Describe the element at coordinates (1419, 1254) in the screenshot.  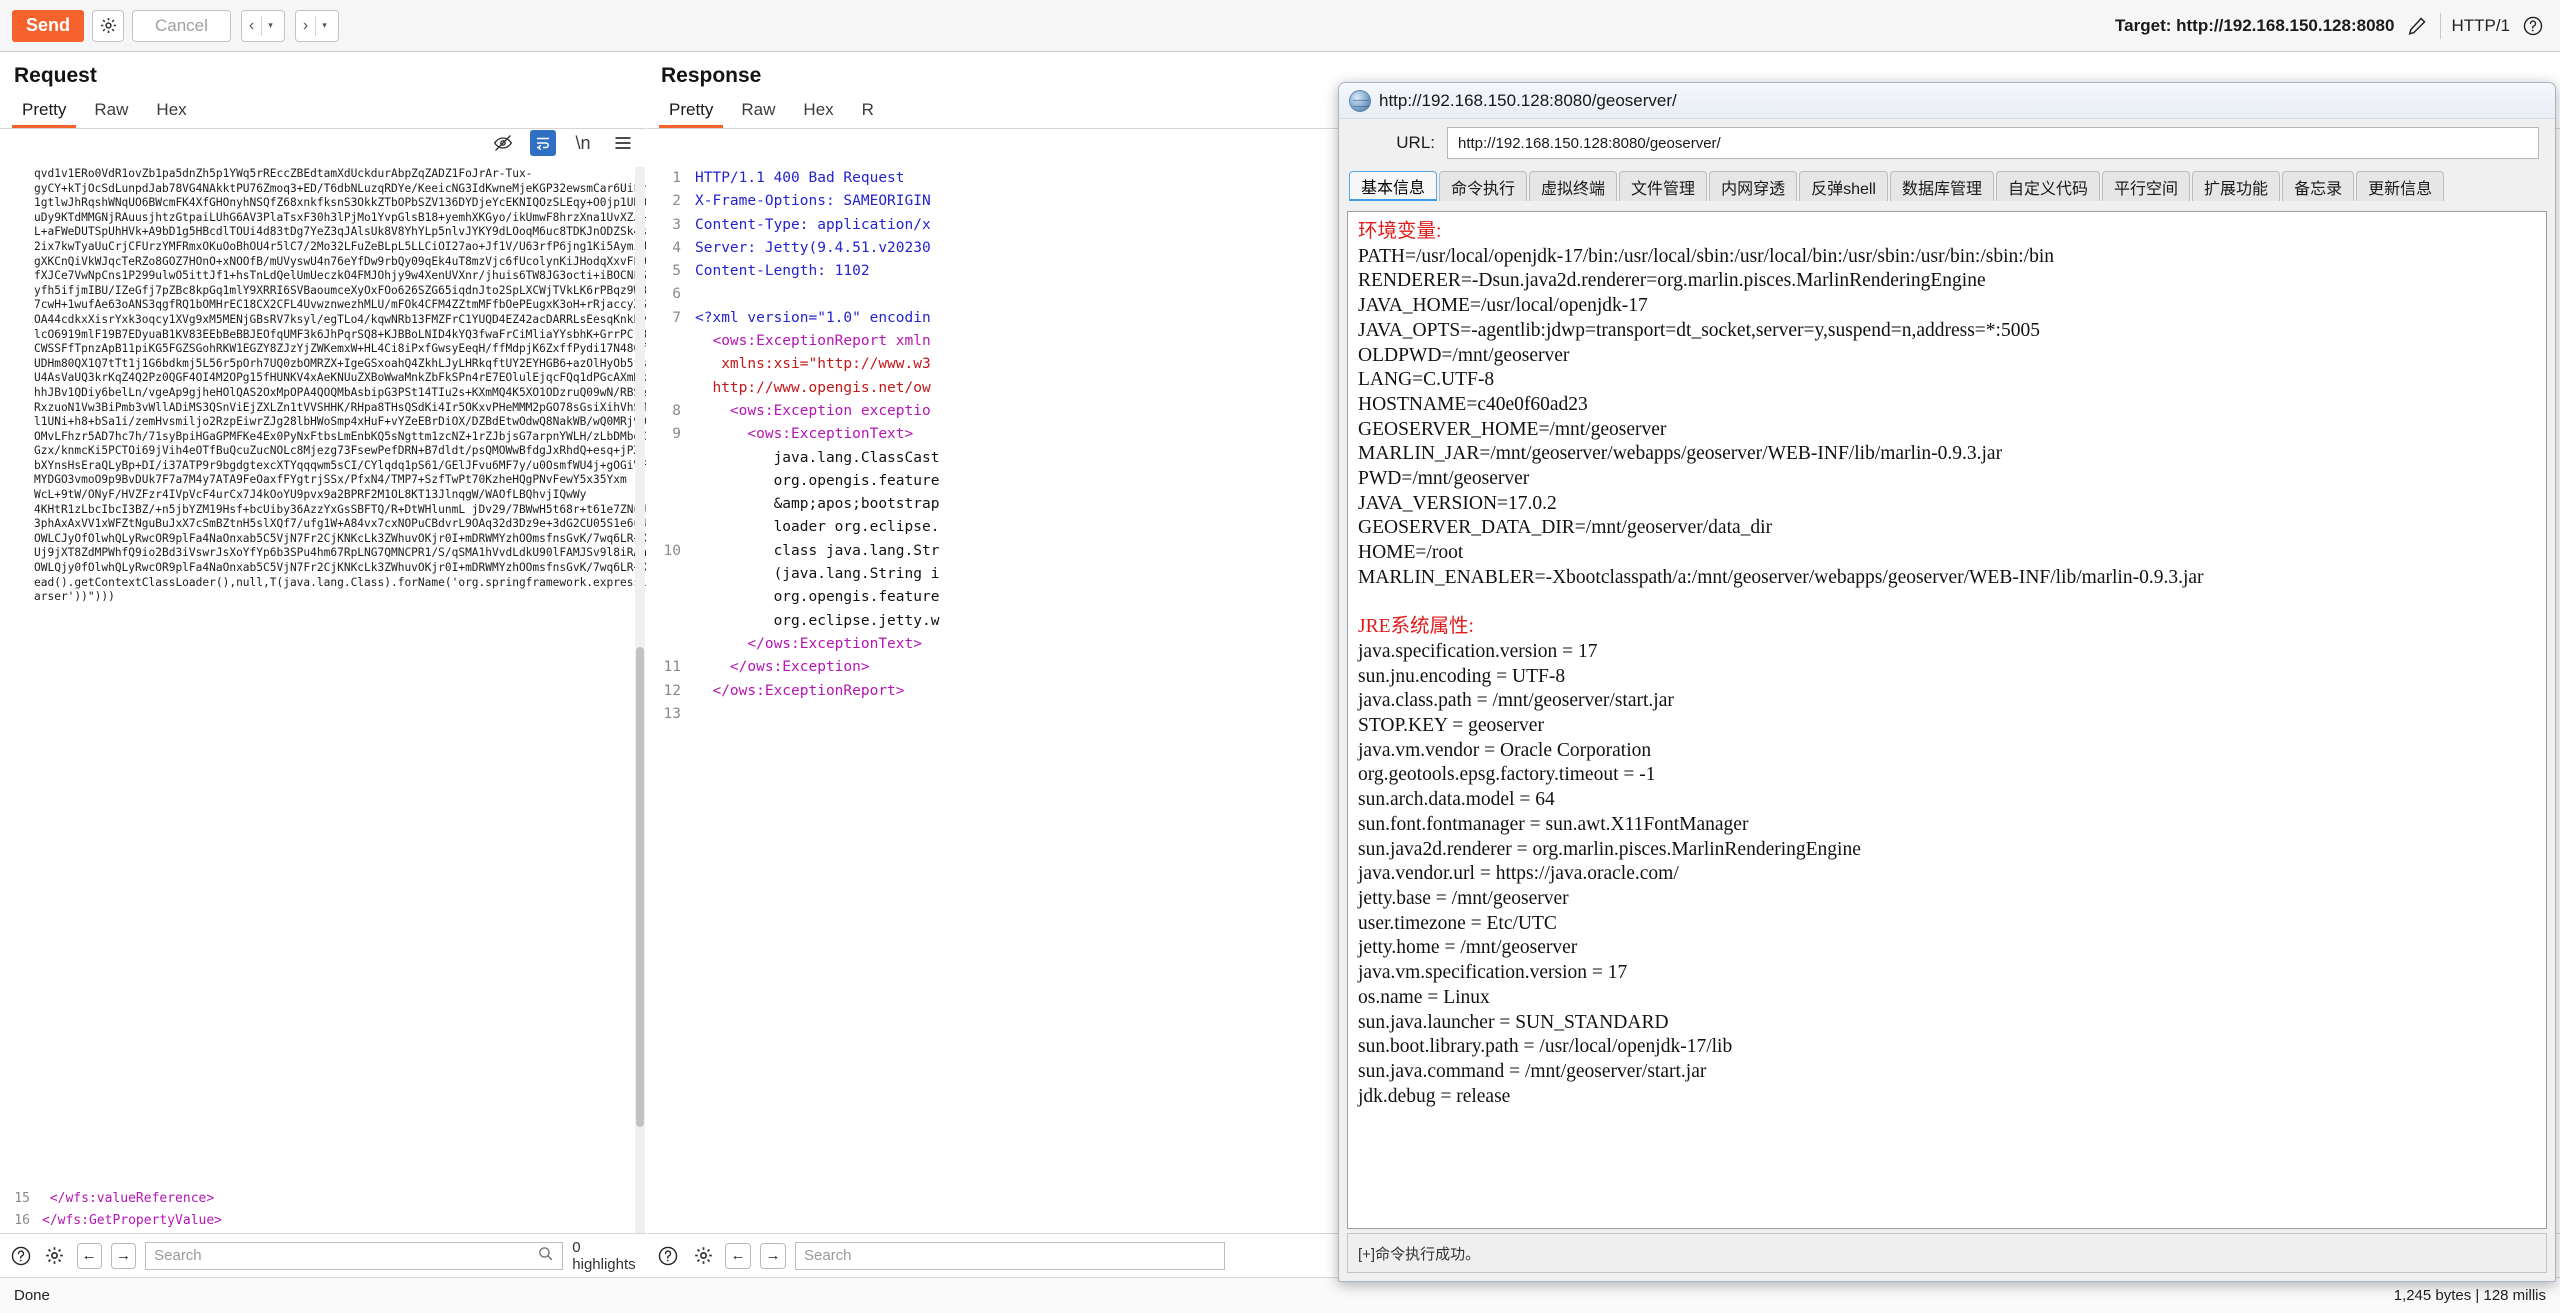
I see `tool-status-text: [+]命令执行成功。` at that location.